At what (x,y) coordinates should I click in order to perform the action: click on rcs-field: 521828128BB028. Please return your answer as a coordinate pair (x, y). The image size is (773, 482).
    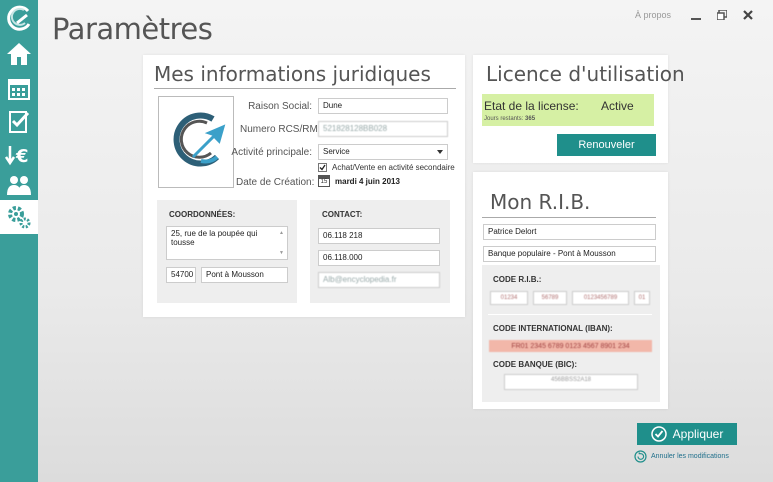
    Looking at the image, I should click on (383, 129).